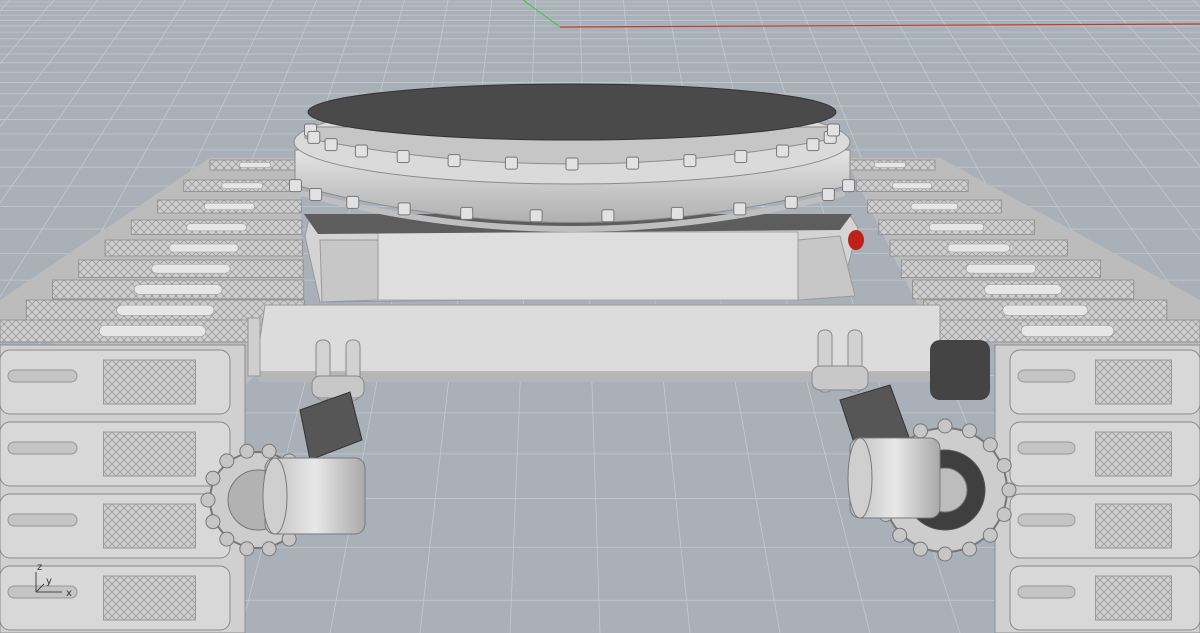 The height and width of the screenshot is (633, 1200). What do you see at coordinates (572, 112) in the screenshot?
I see `turntable-top` at bounding box center [572, 112].